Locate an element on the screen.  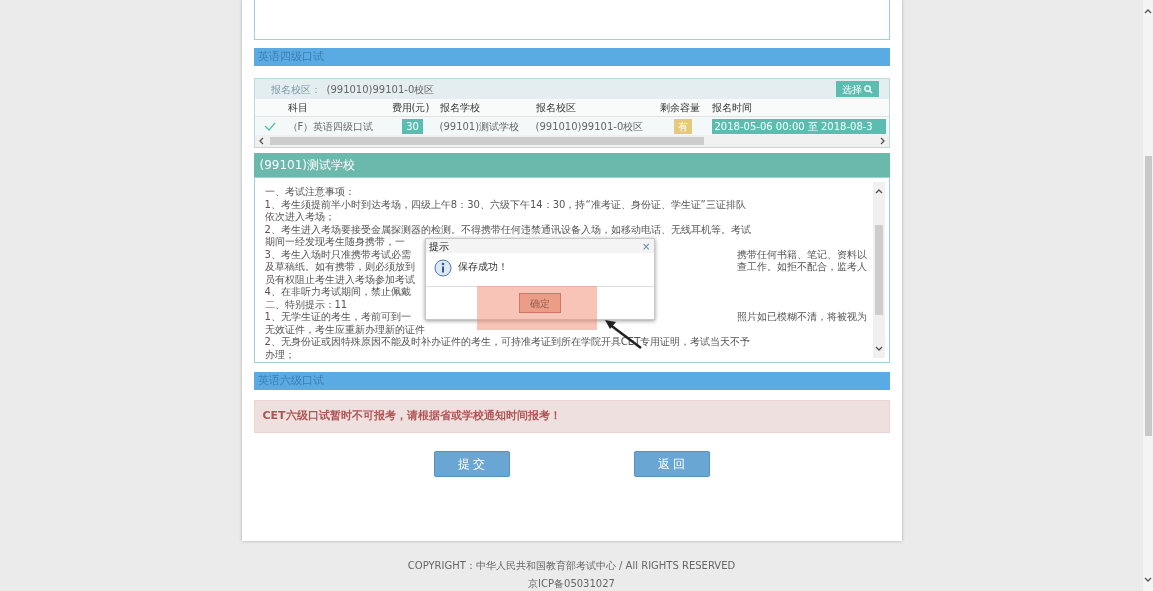
dialog-title: 提示 is located at coordinates (438, 246).